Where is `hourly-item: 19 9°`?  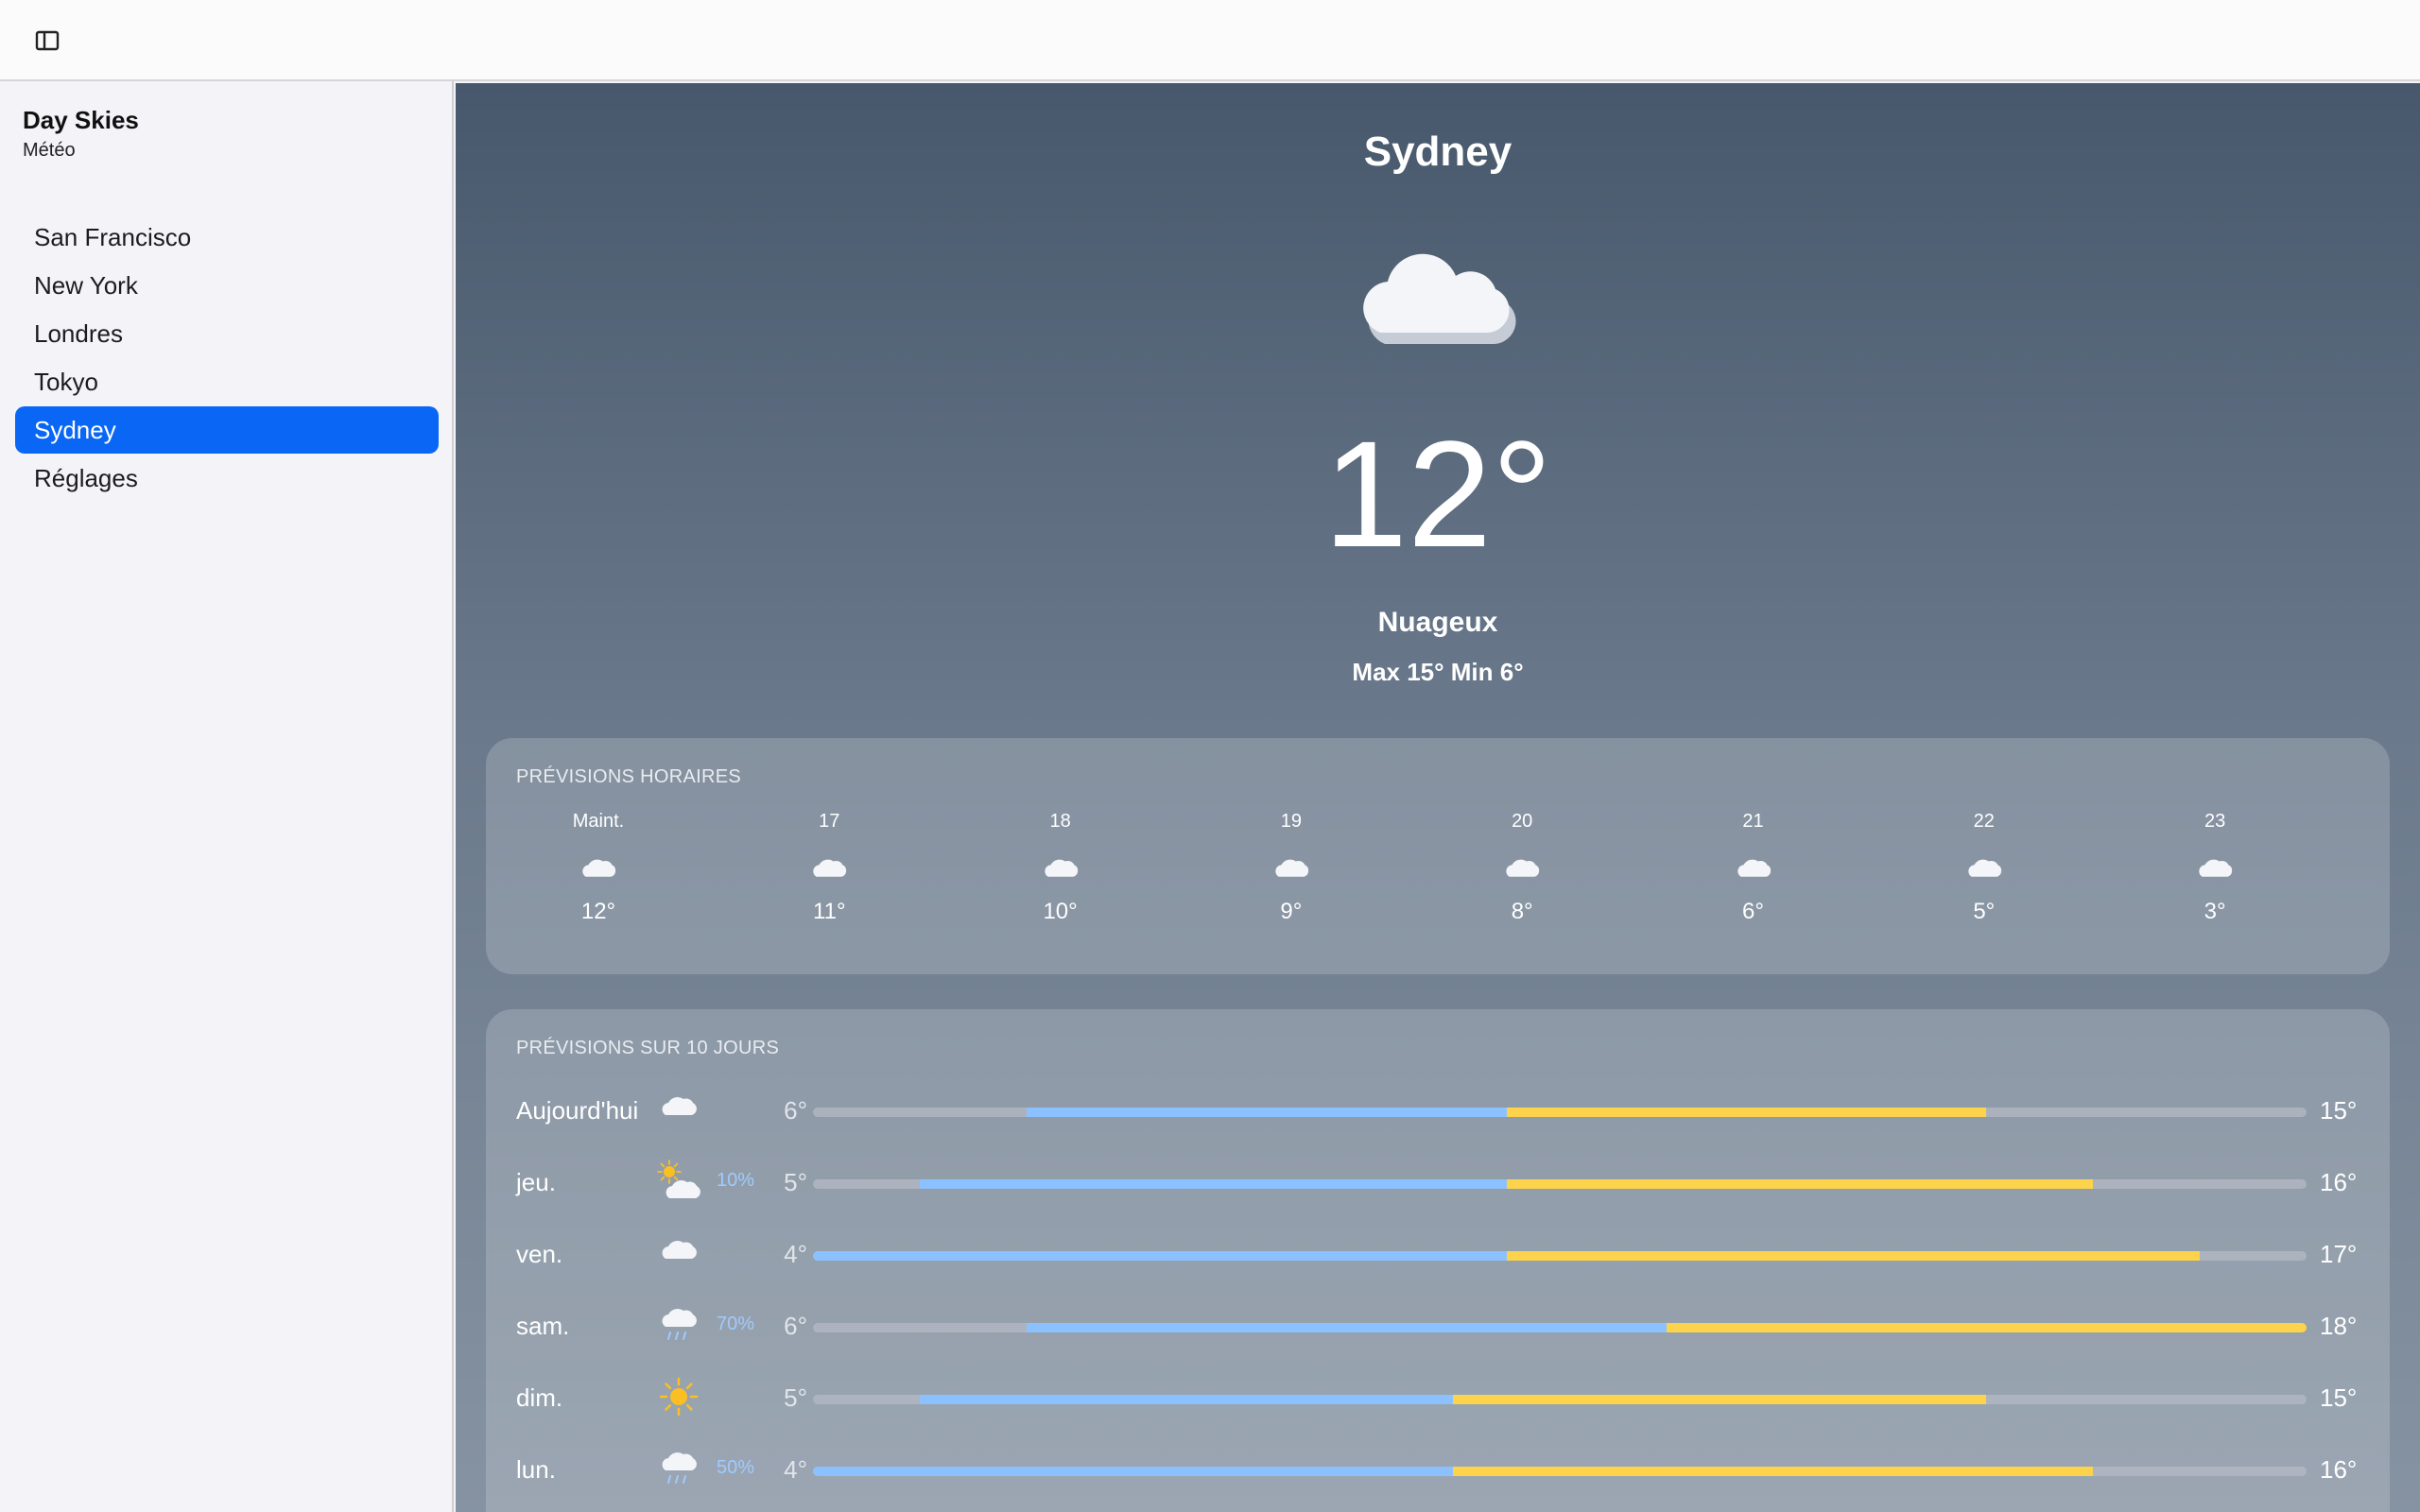
hourly-item: 19 9° is located at coordinates (1291, 866).